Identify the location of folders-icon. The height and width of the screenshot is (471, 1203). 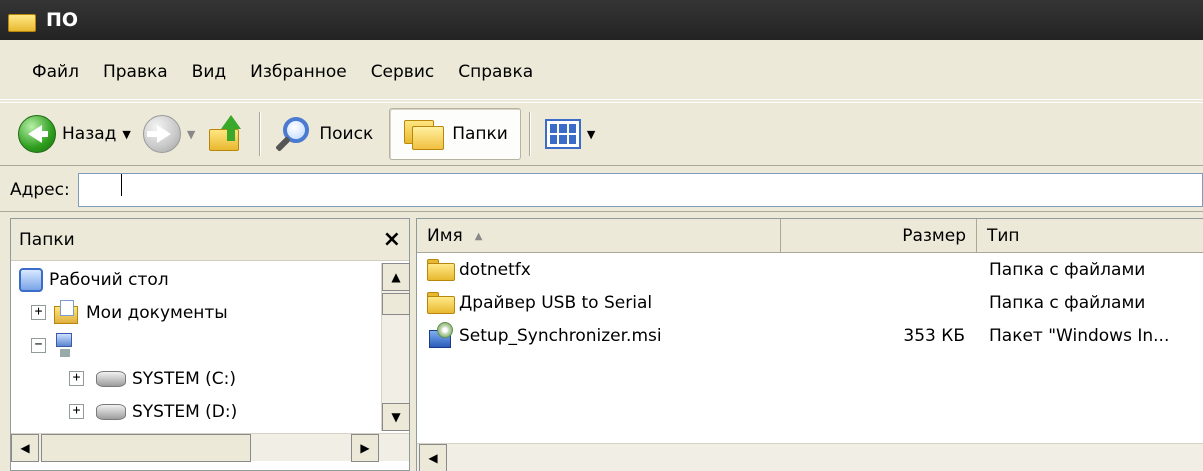
(424, 134).